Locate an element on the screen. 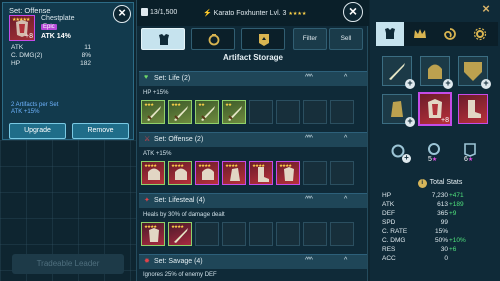  gear-icon is located at coordinates (480, 34).